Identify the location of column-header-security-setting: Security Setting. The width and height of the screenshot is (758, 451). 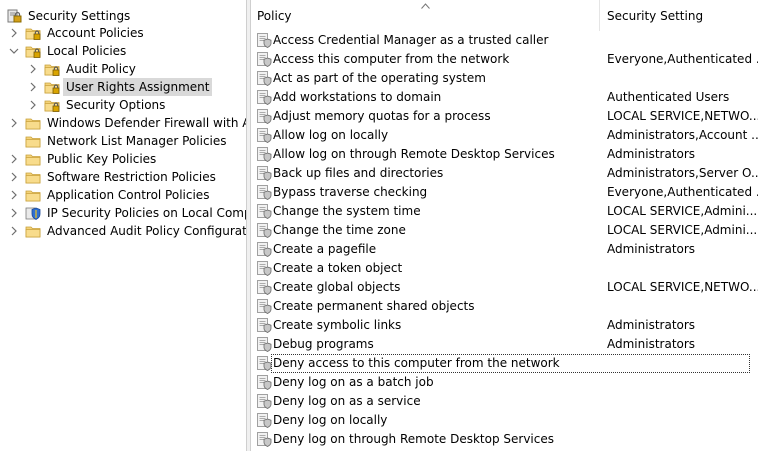
(679, 15).